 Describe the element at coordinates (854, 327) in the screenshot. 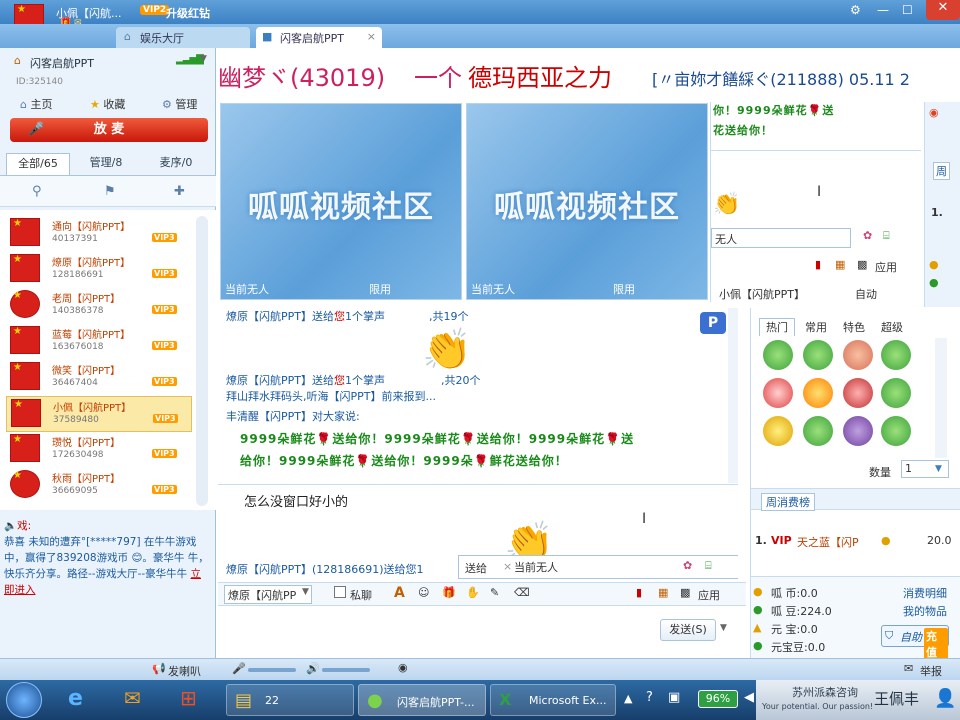

I see `gift-tab-special: 特色` at that location.